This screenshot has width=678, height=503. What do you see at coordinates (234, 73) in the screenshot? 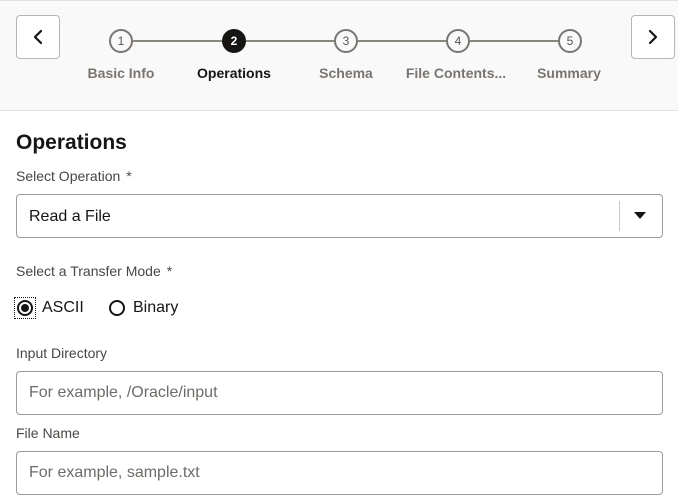
I see `step-2-label: Operations` at bounding box center [234, 73].